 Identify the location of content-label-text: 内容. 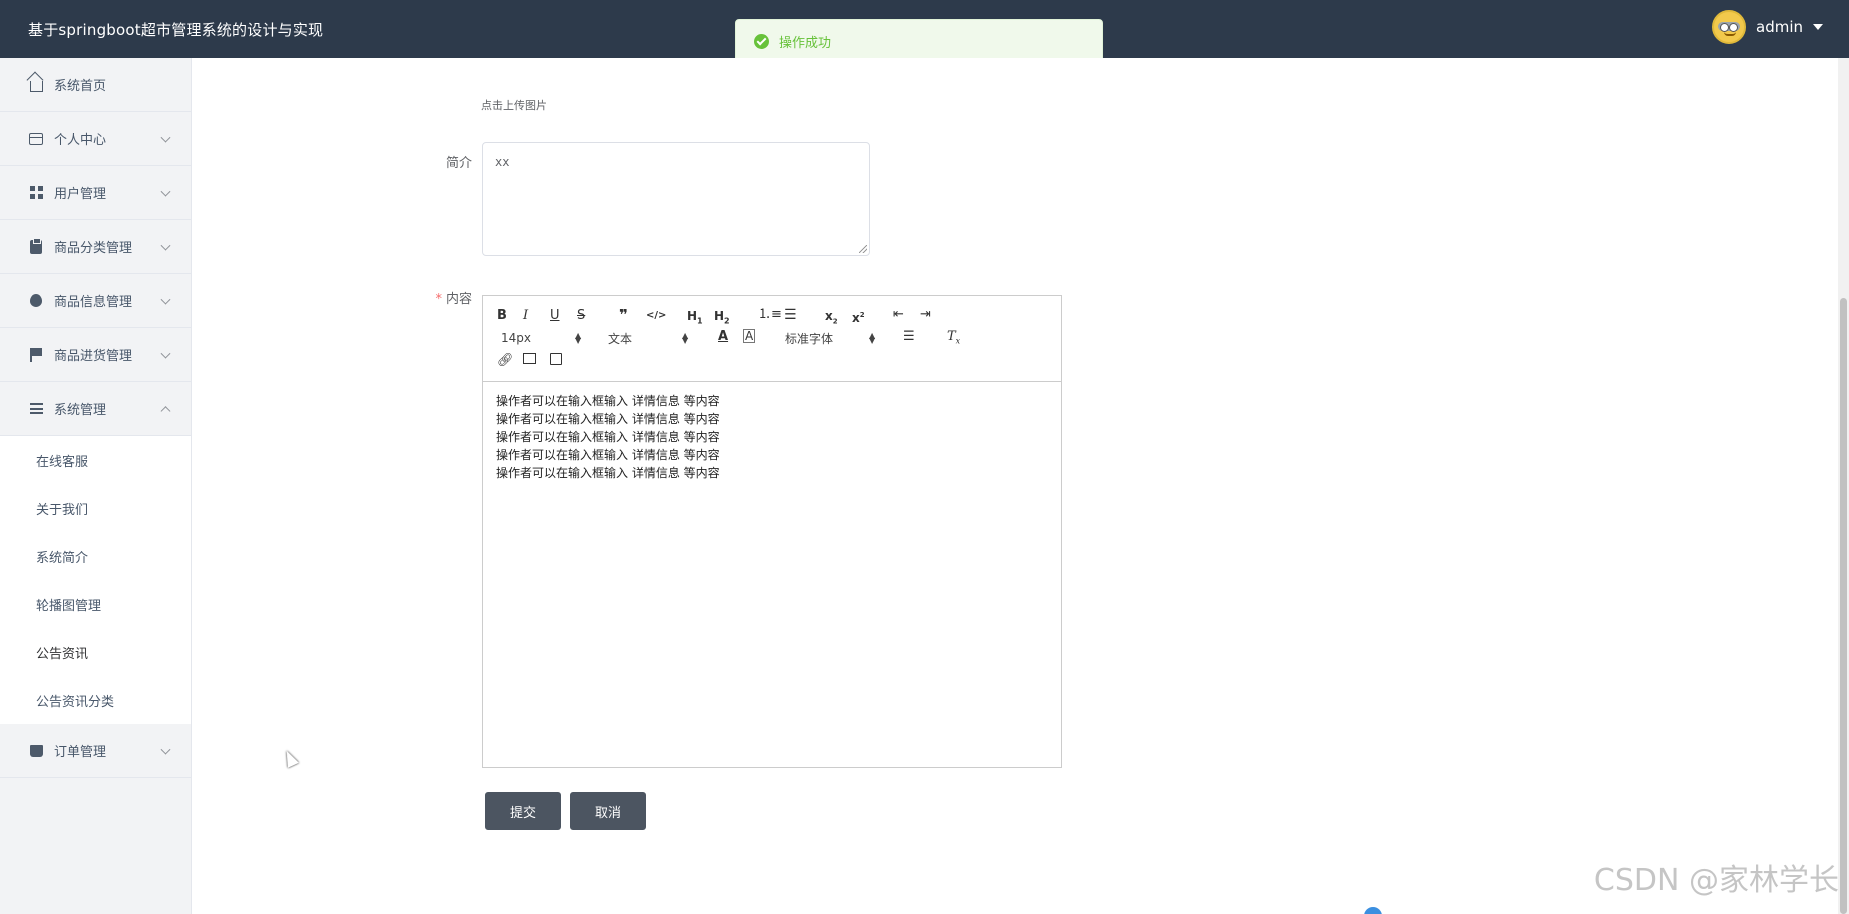
(458, 299).